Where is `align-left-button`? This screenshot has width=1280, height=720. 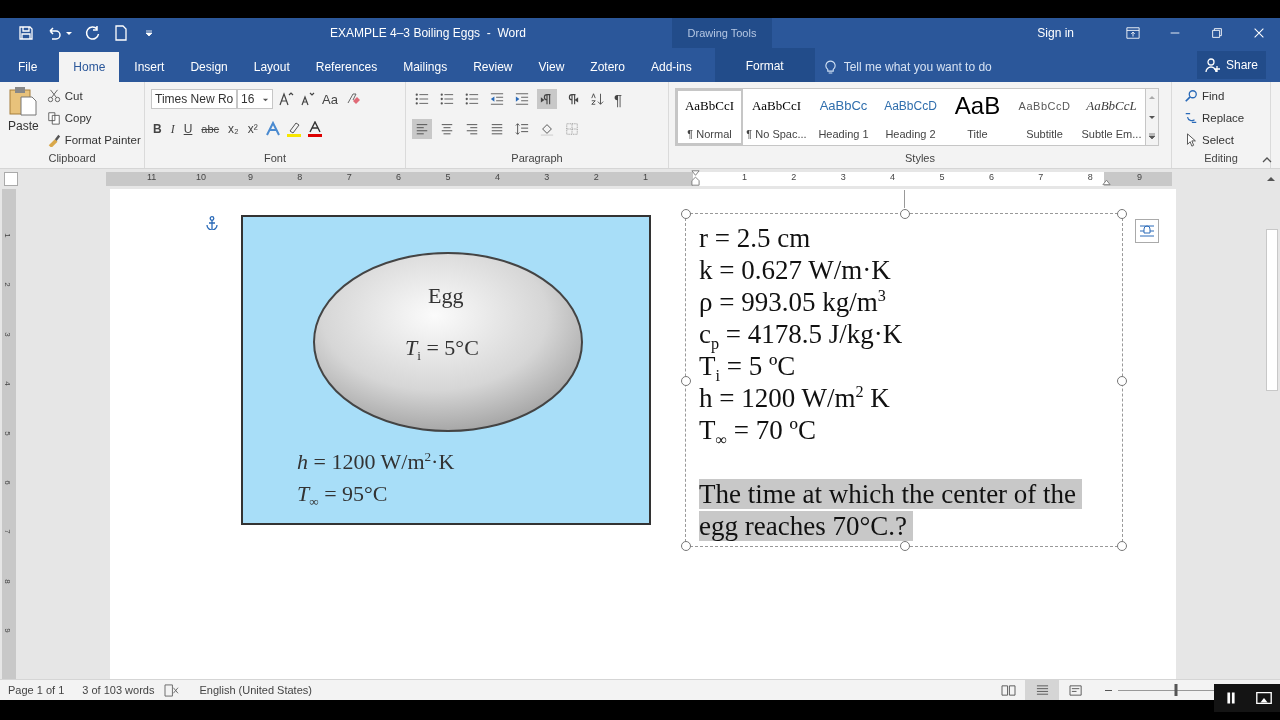 align-left-button is located at coordinates (422, 129).